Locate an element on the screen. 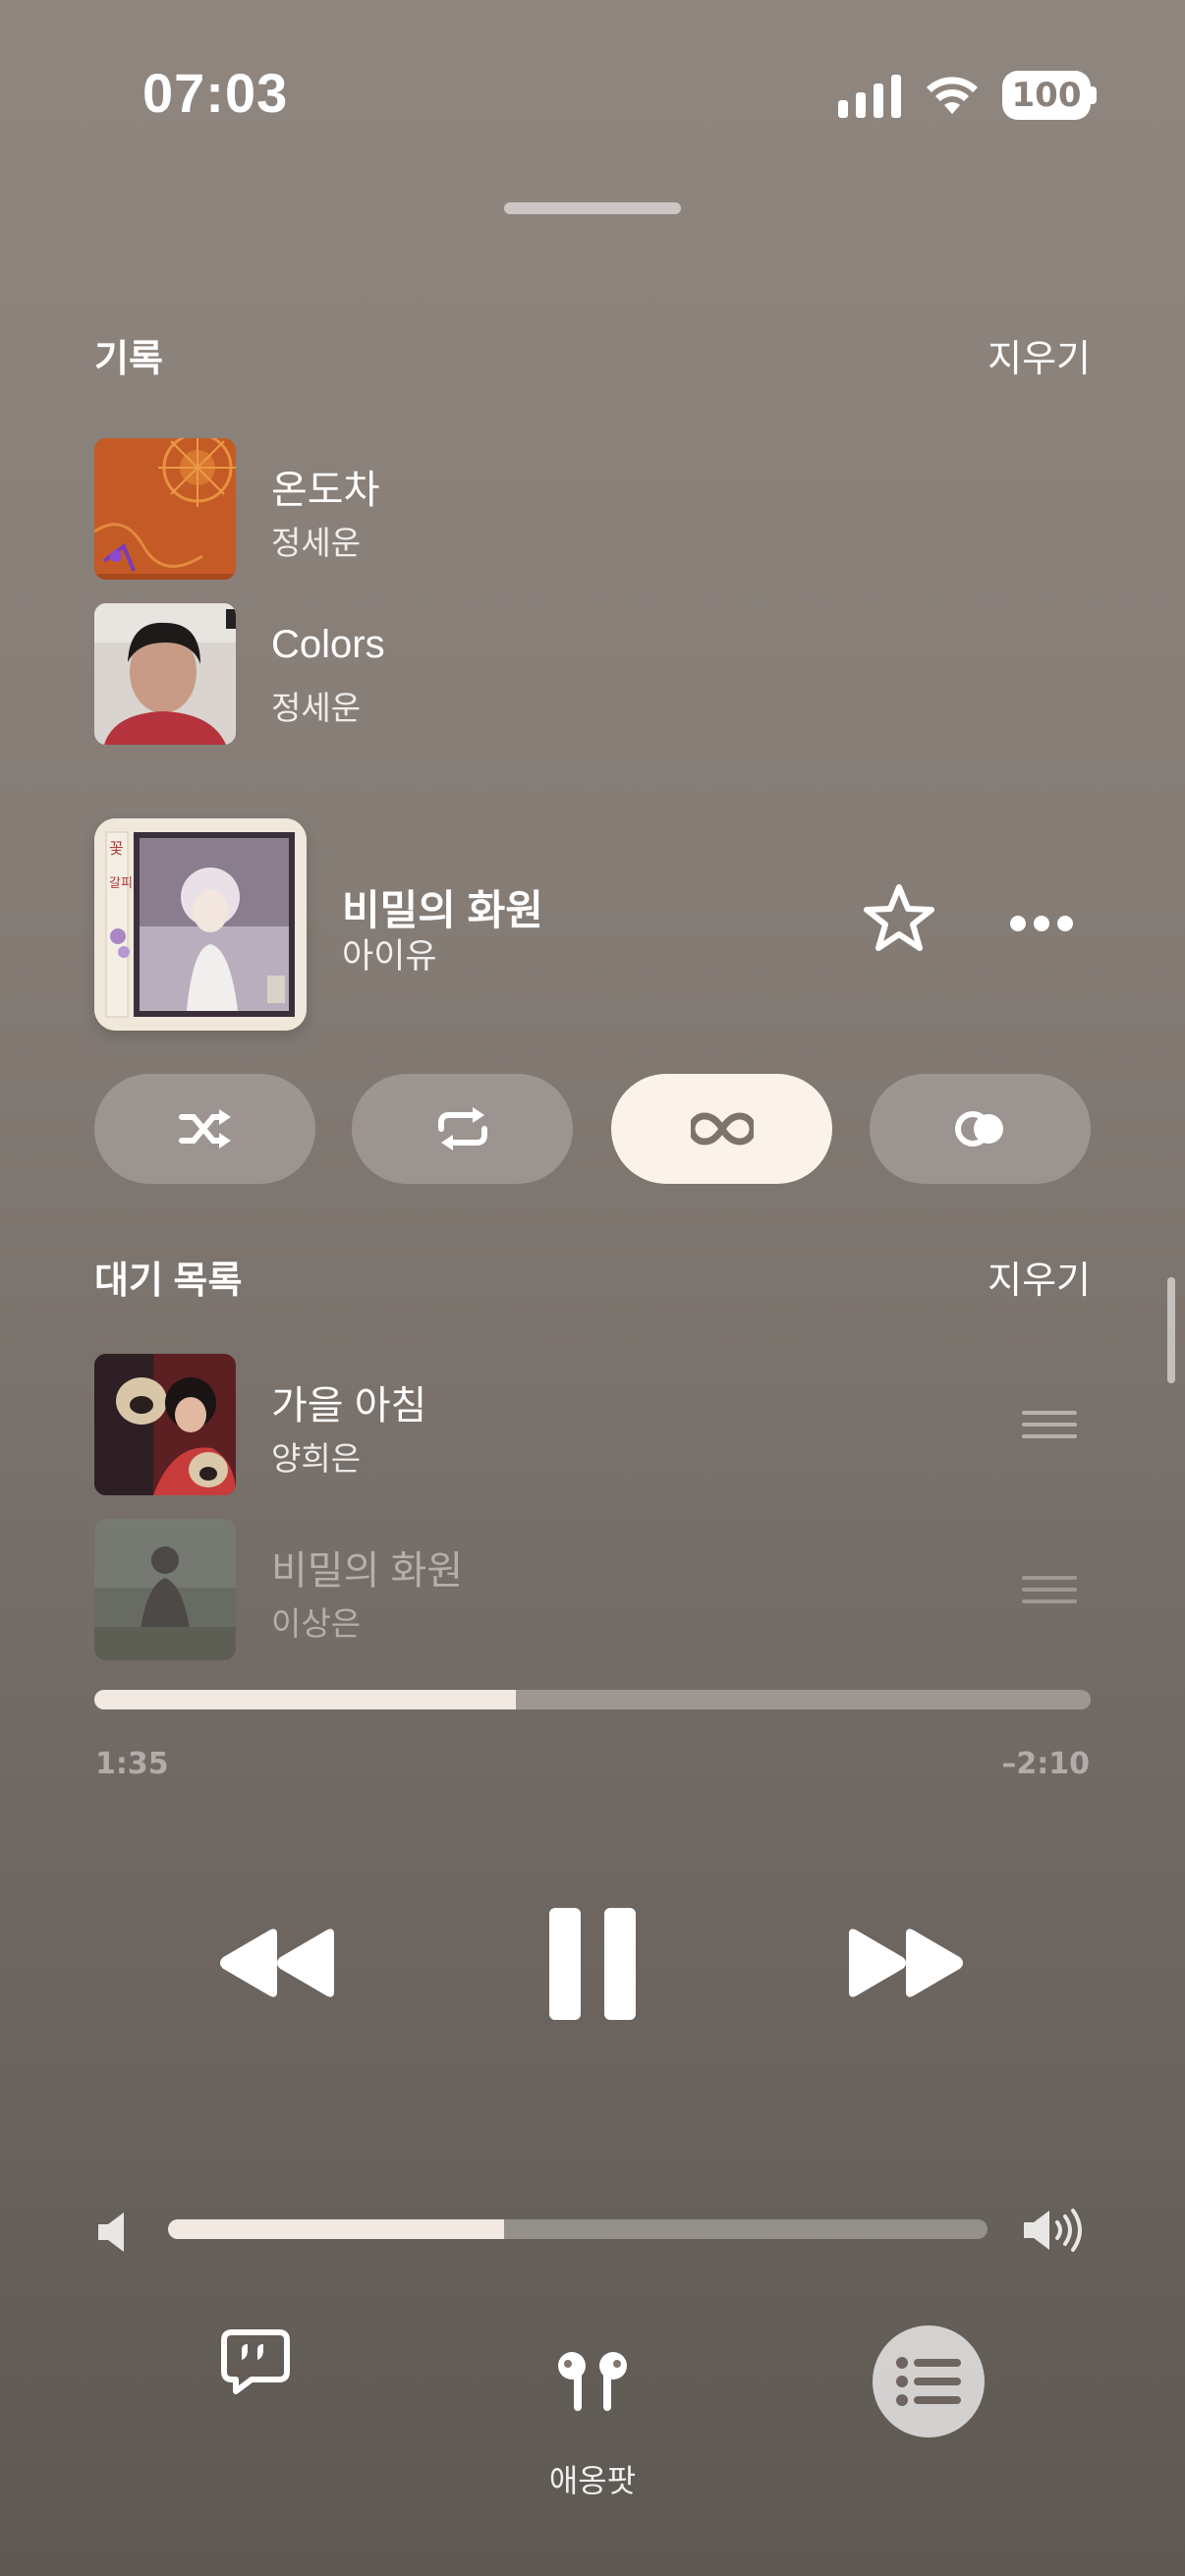 This screenshot has width=1185, height=2576. wifi-icon is located at coordinates (953, 95).